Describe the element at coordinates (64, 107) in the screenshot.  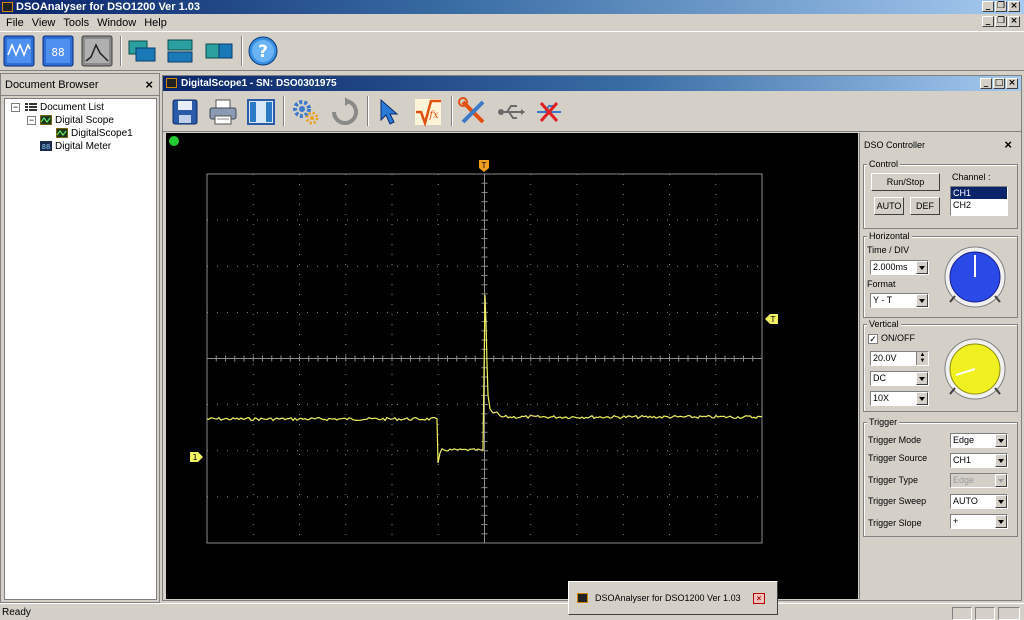
I see `tree-node-document-list: Document List` at that location.